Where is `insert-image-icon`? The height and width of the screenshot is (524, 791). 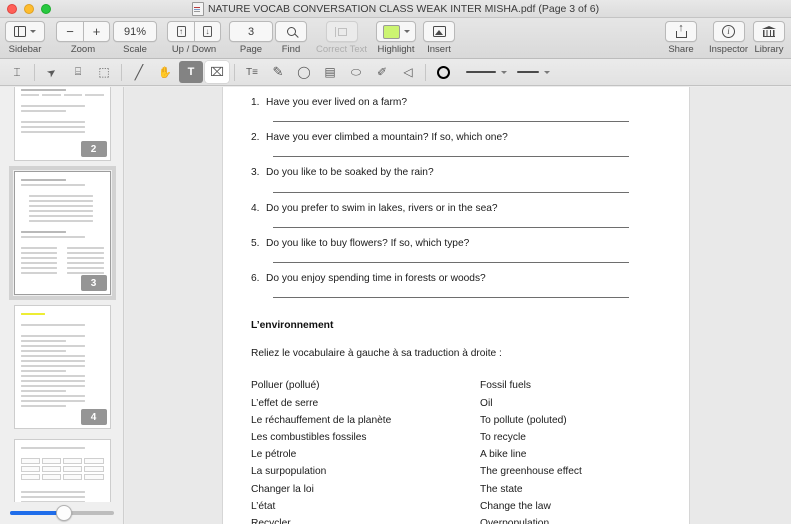 insert-image-icon is located at coordinates (439, 31).